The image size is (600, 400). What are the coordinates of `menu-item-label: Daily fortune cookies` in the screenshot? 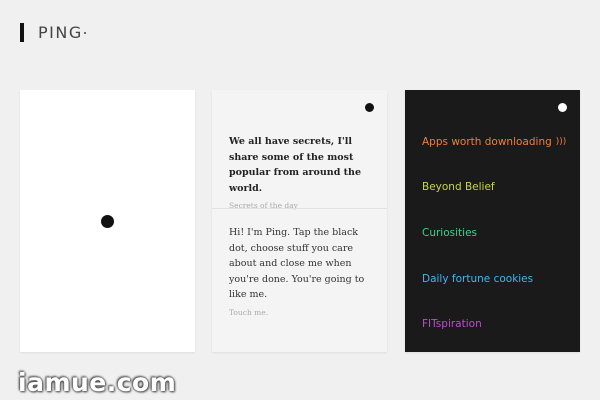 It's located at (478, 279).